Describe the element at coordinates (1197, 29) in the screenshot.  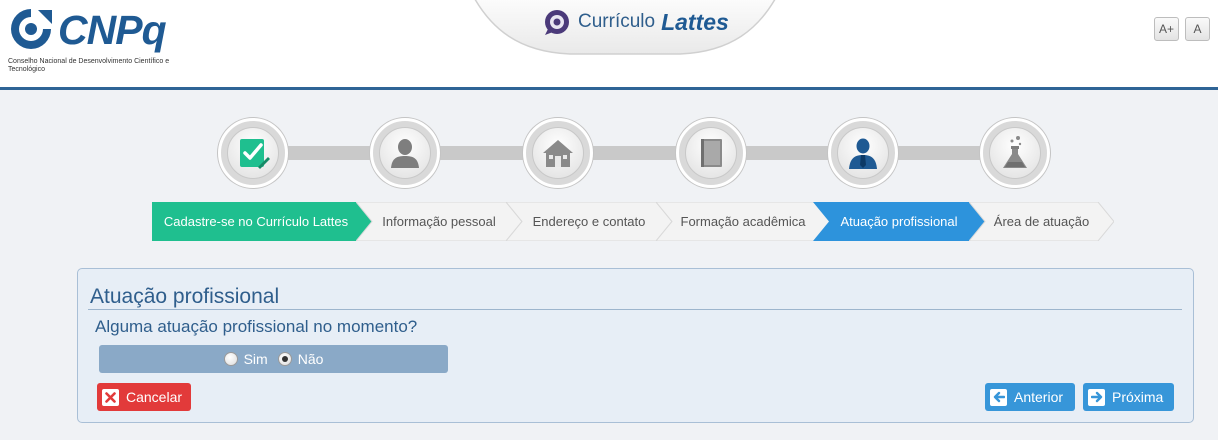
I see `font-reset-button: A` at that location.